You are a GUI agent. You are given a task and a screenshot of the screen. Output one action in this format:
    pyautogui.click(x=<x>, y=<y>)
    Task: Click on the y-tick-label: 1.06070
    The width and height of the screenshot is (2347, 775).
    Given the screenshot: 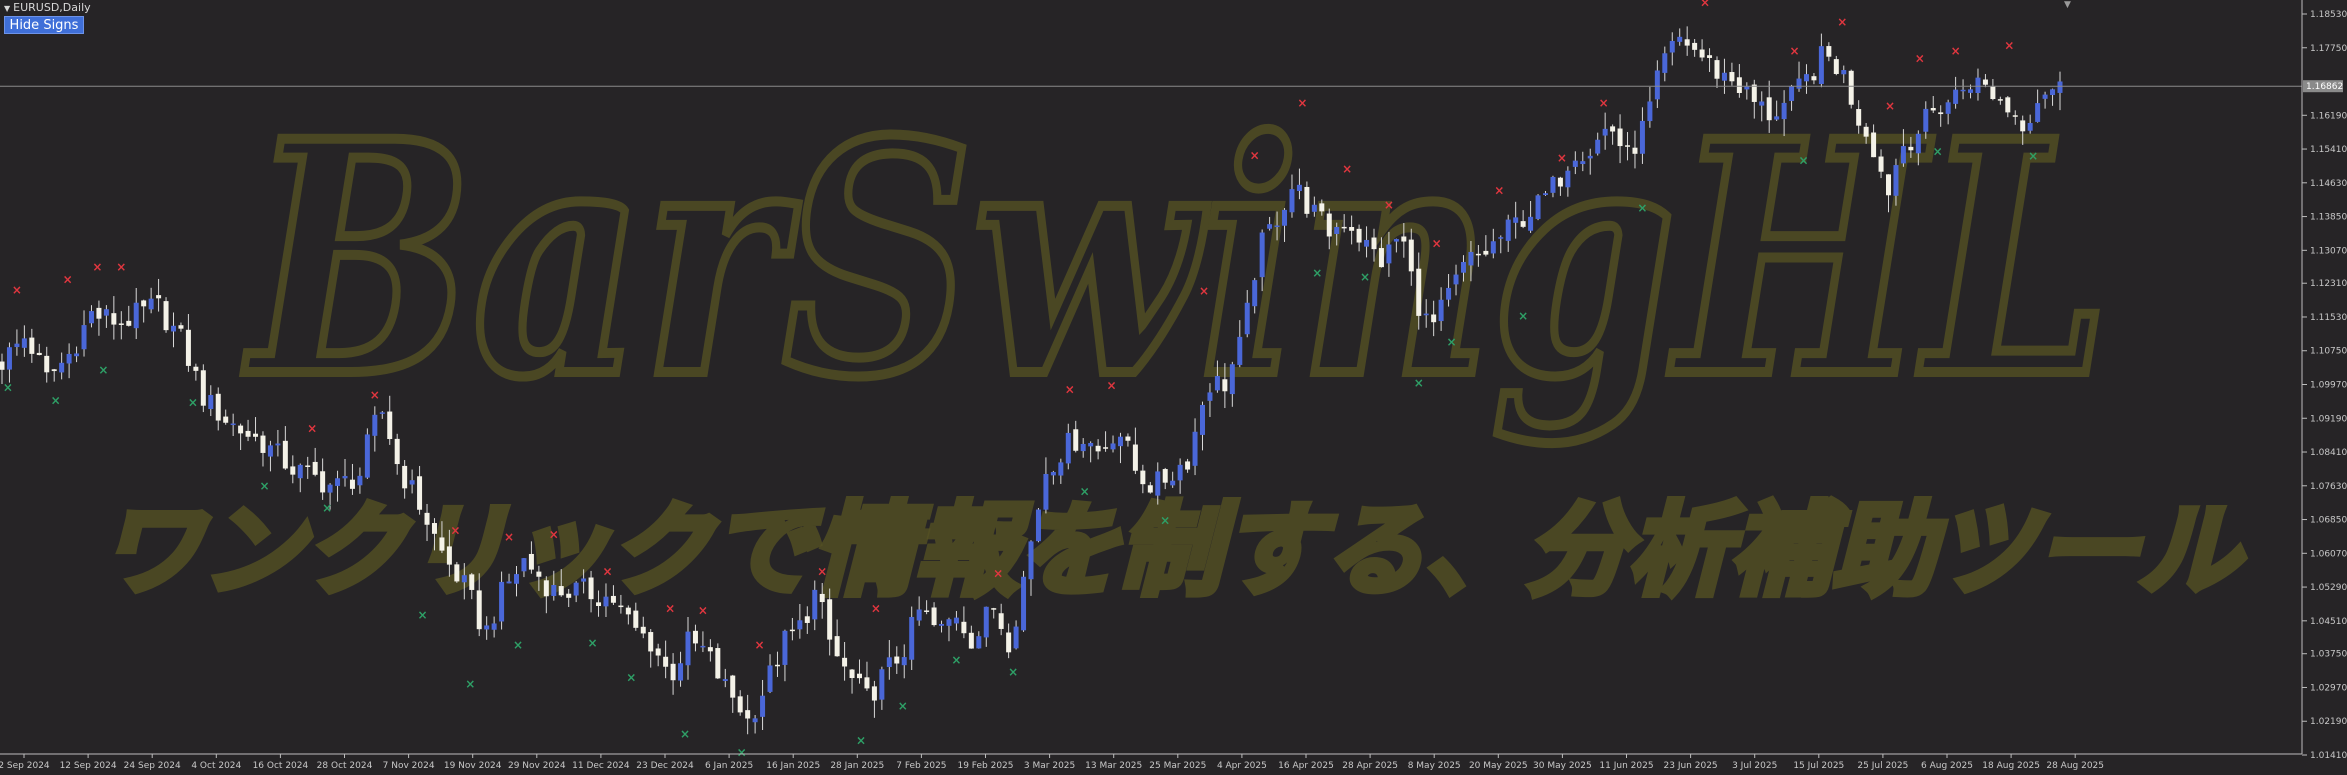 What is the action you would take?
    pyautogui.click(x=2328, y=554)
    